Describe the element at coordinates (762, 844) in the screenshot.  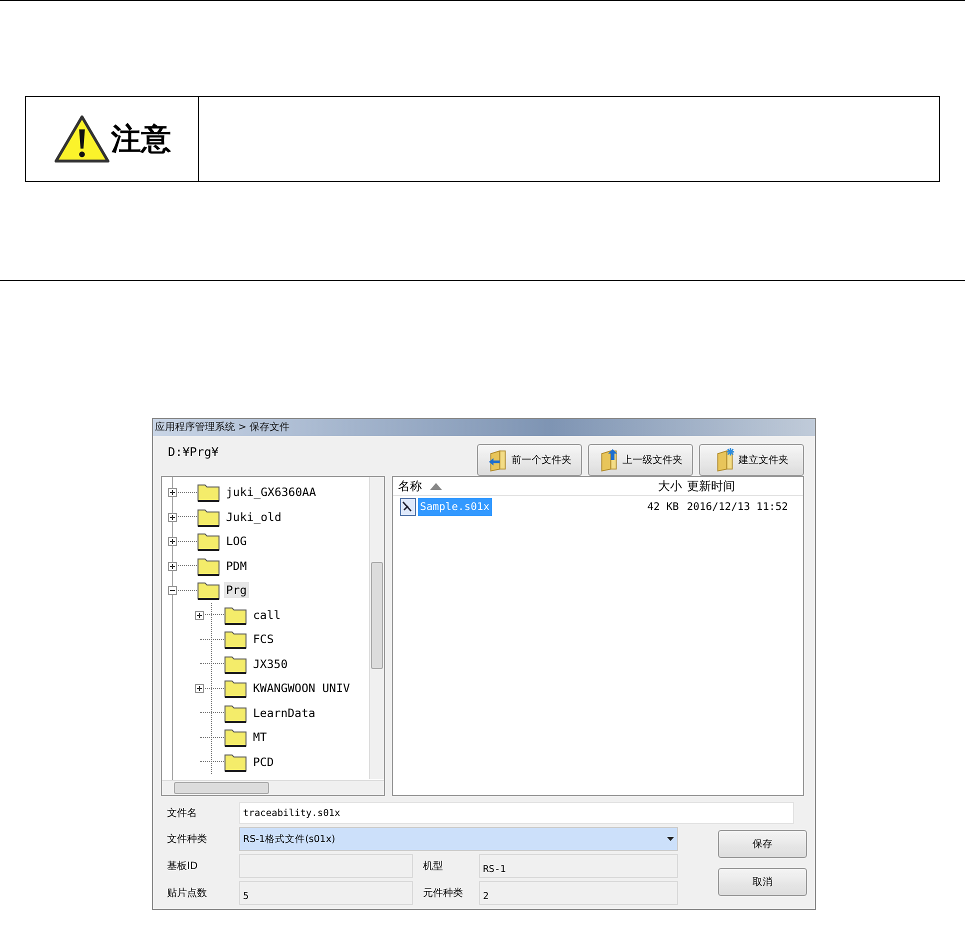
I see `save-button: 保存` at that location.